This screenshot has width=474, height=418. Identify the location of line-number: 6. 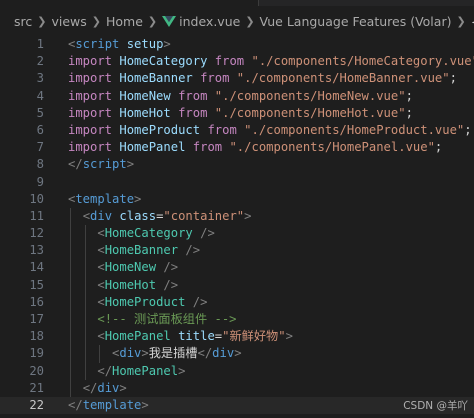
(40, 129).